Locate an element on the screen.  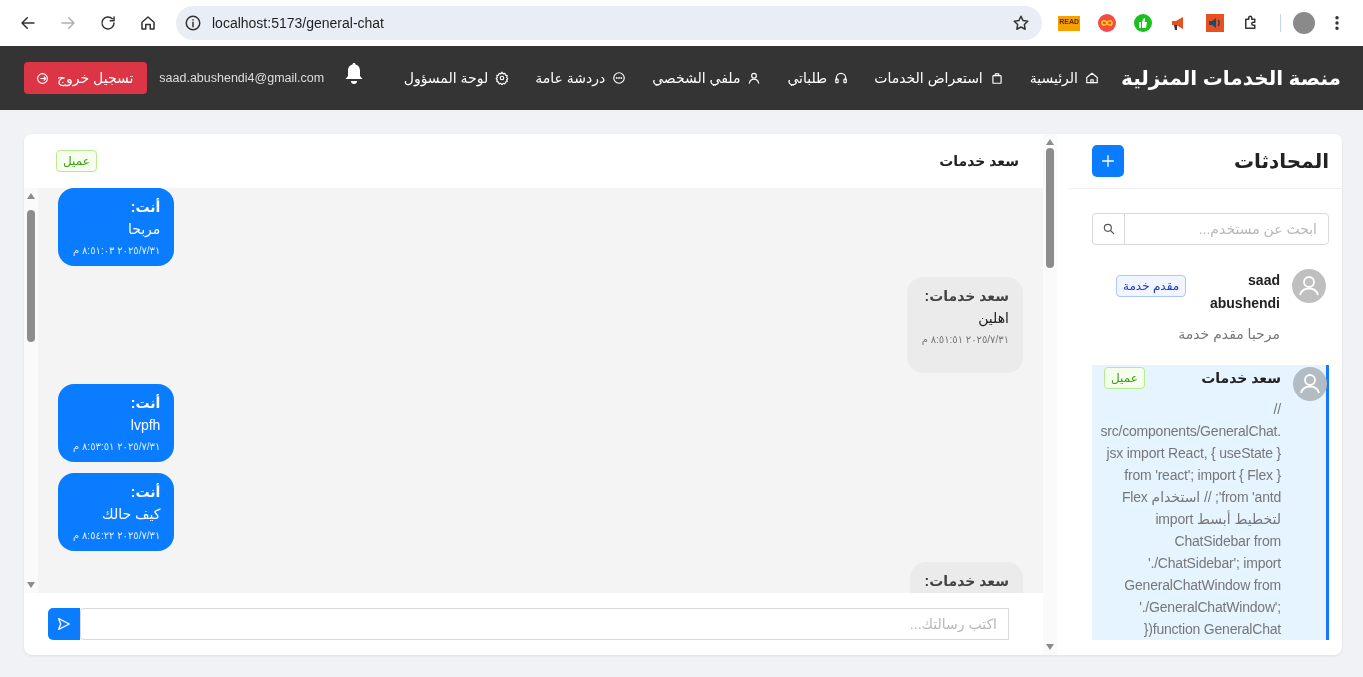
send-icon is located at coordinates (64, 624).